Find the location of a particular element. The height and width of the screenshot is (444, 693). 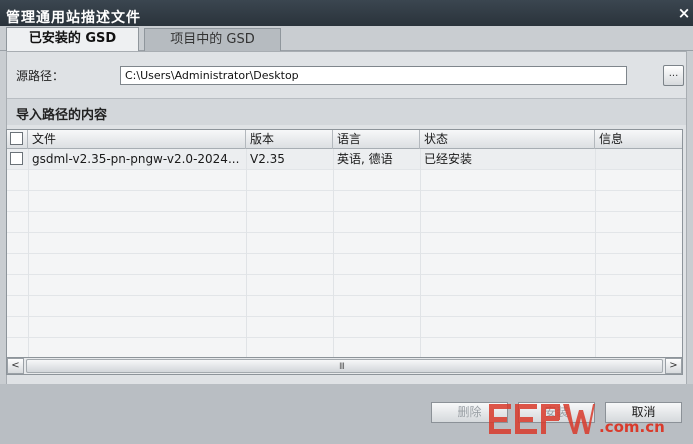

window-title: 管理通用站描述文件 is located at coordinates (73, 18).